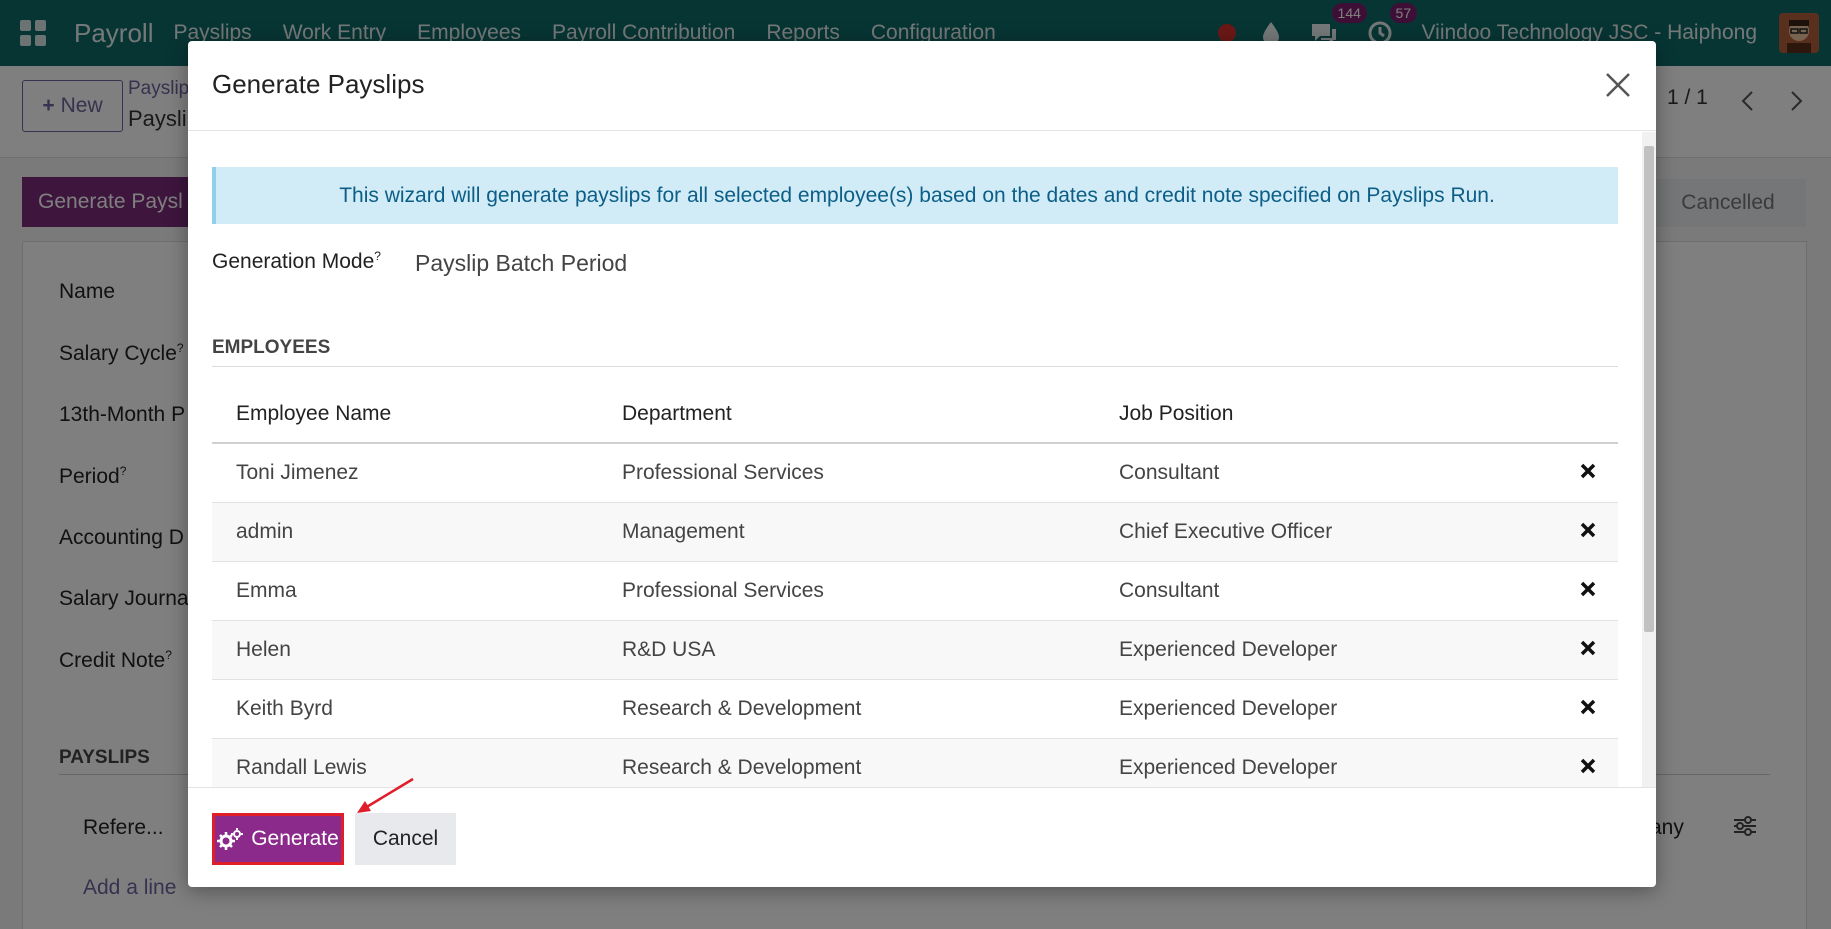 This screenshot has width=1831, height=929. I want to click on column-employee-name: Employee Name, so click(405, 415).